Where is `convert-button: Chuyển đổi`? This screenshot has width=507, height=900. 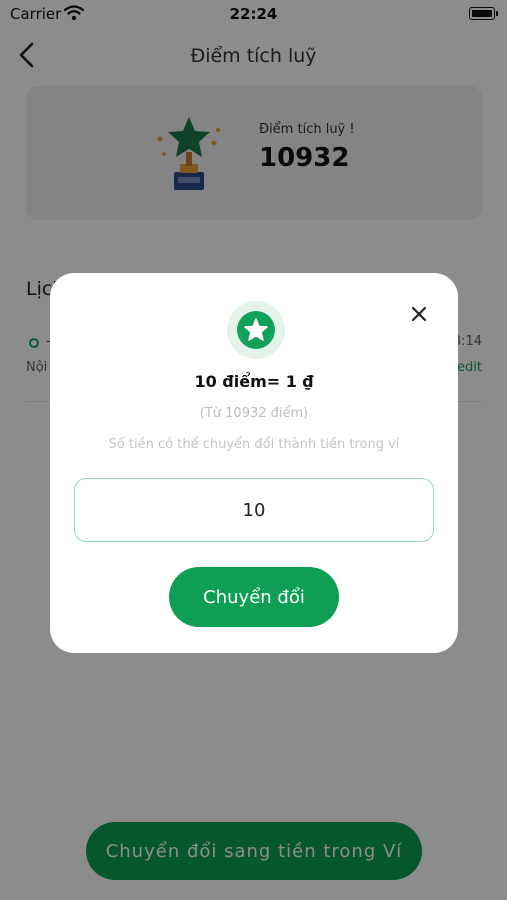 convert-button: Chuyển đổi is located at coordinates (254, 597).